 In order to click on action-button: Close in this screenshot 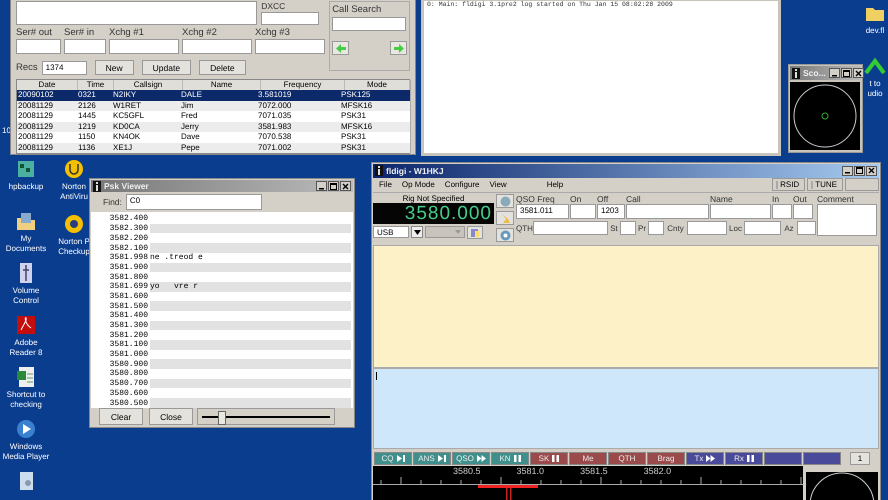, I will do `click(171, 417)`.